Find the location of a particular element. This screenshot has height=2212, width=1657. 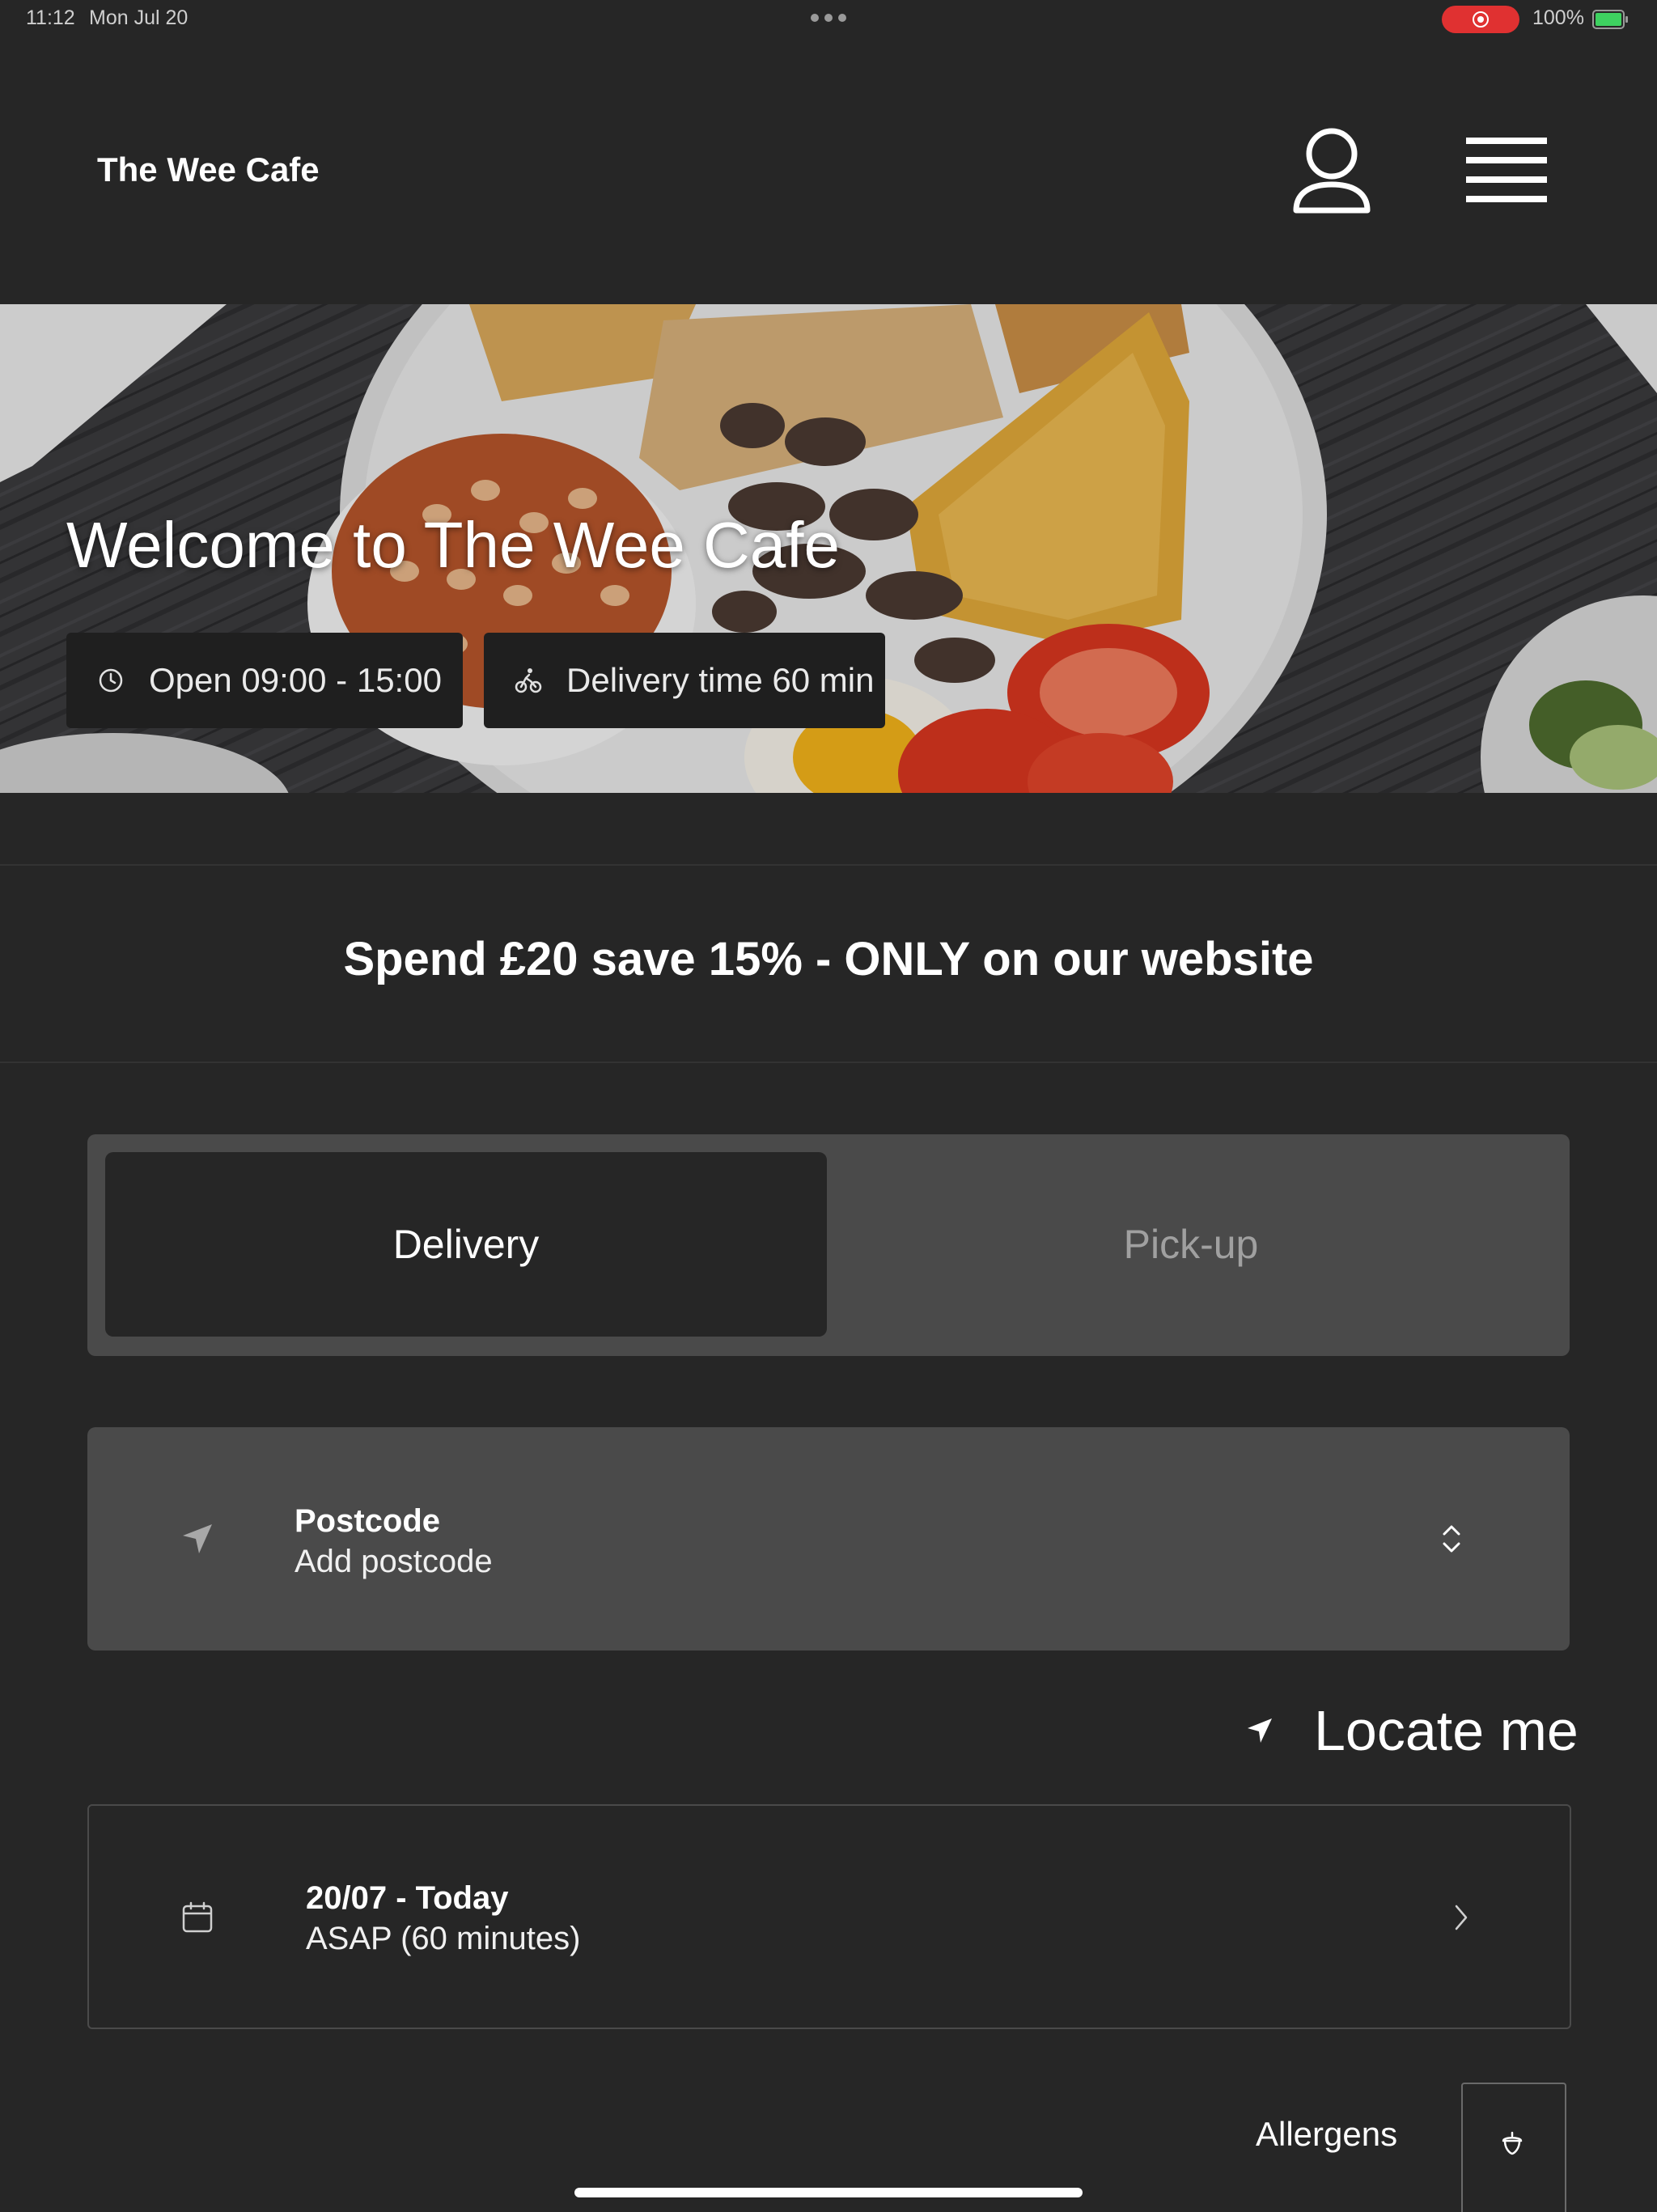

allergens-button is located at coordinates (1513, 2147).